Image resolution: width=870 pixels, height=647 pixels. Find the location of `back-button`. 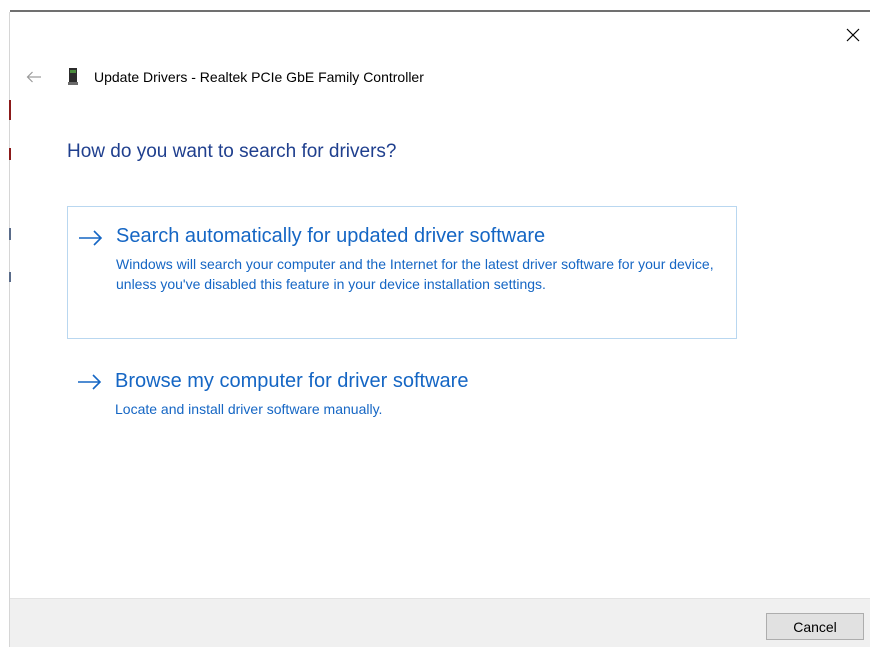

back-button is located at coordinates (34, 77).